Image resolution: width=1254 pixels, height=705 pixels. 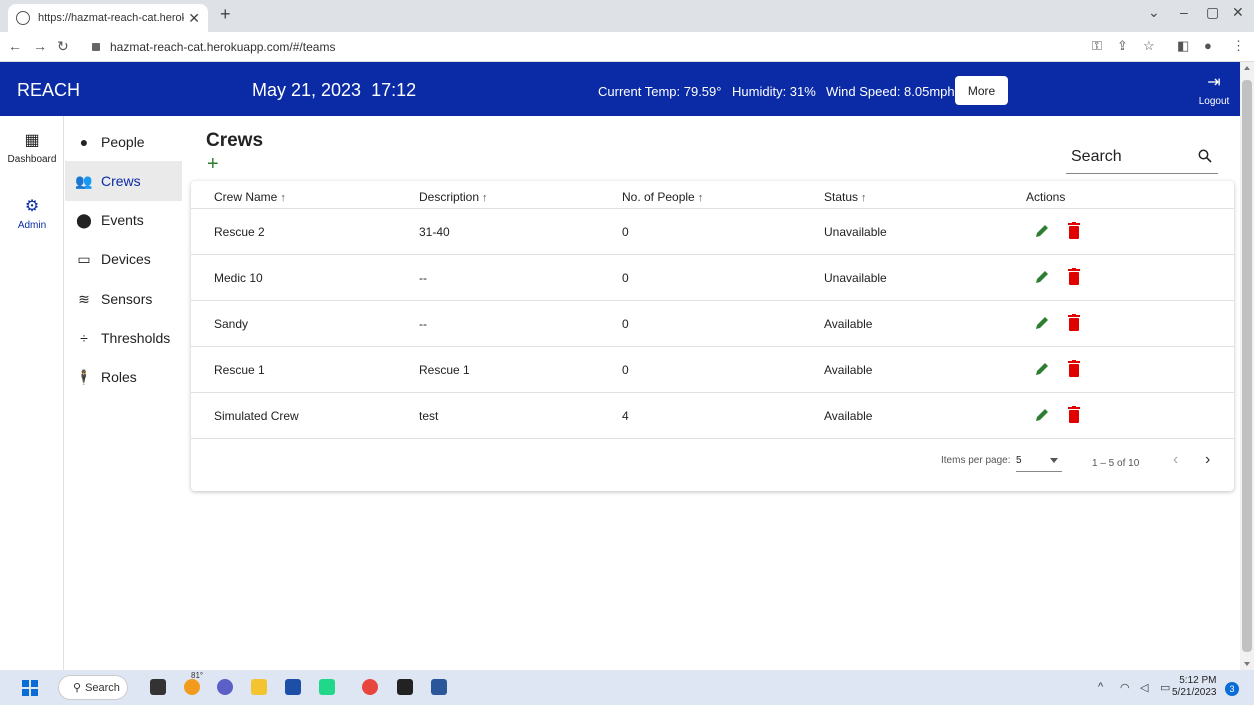 What do you see at coordinates (128, 377) in the screenshot?
I see `sidebar-item-roles: 🕴 Roles` at bounding box center [128, 377].